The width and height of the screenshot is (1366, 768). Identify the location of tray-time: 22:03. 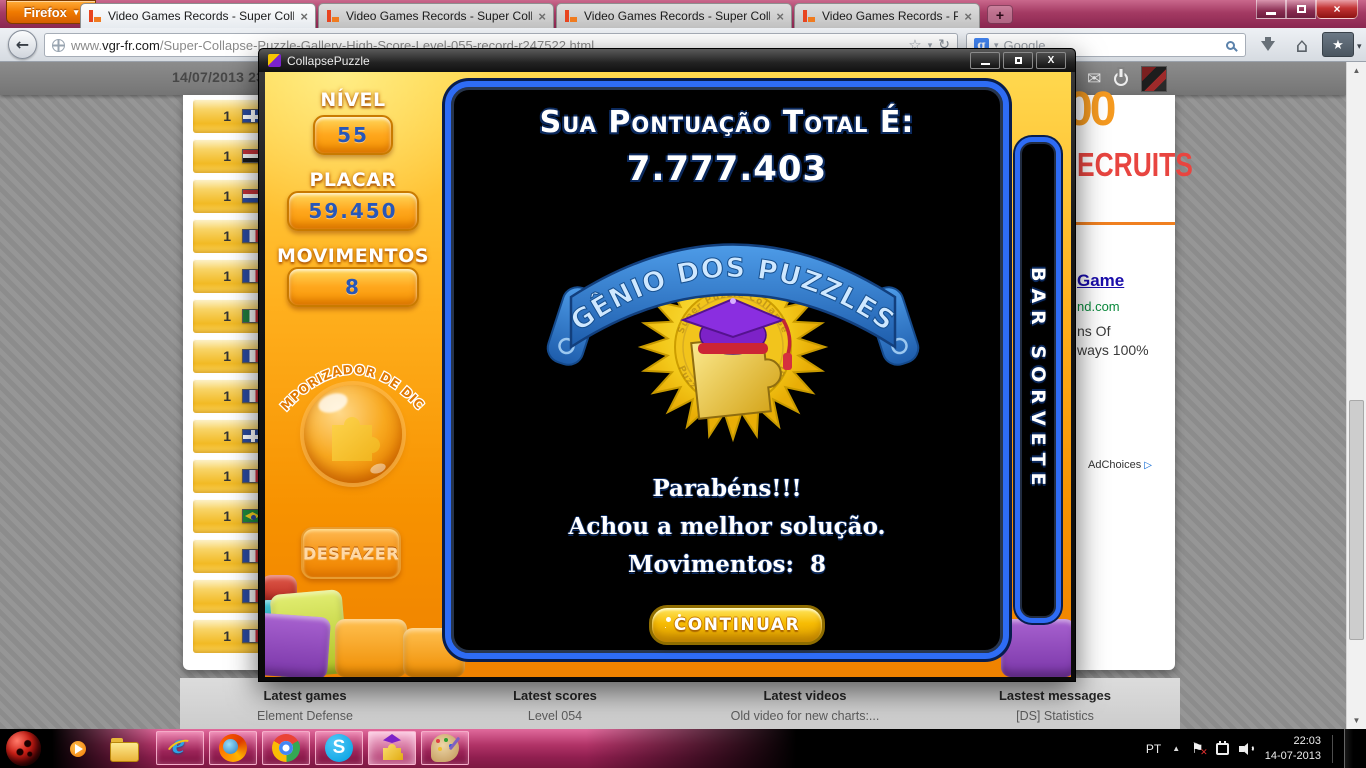
(1307, 740).